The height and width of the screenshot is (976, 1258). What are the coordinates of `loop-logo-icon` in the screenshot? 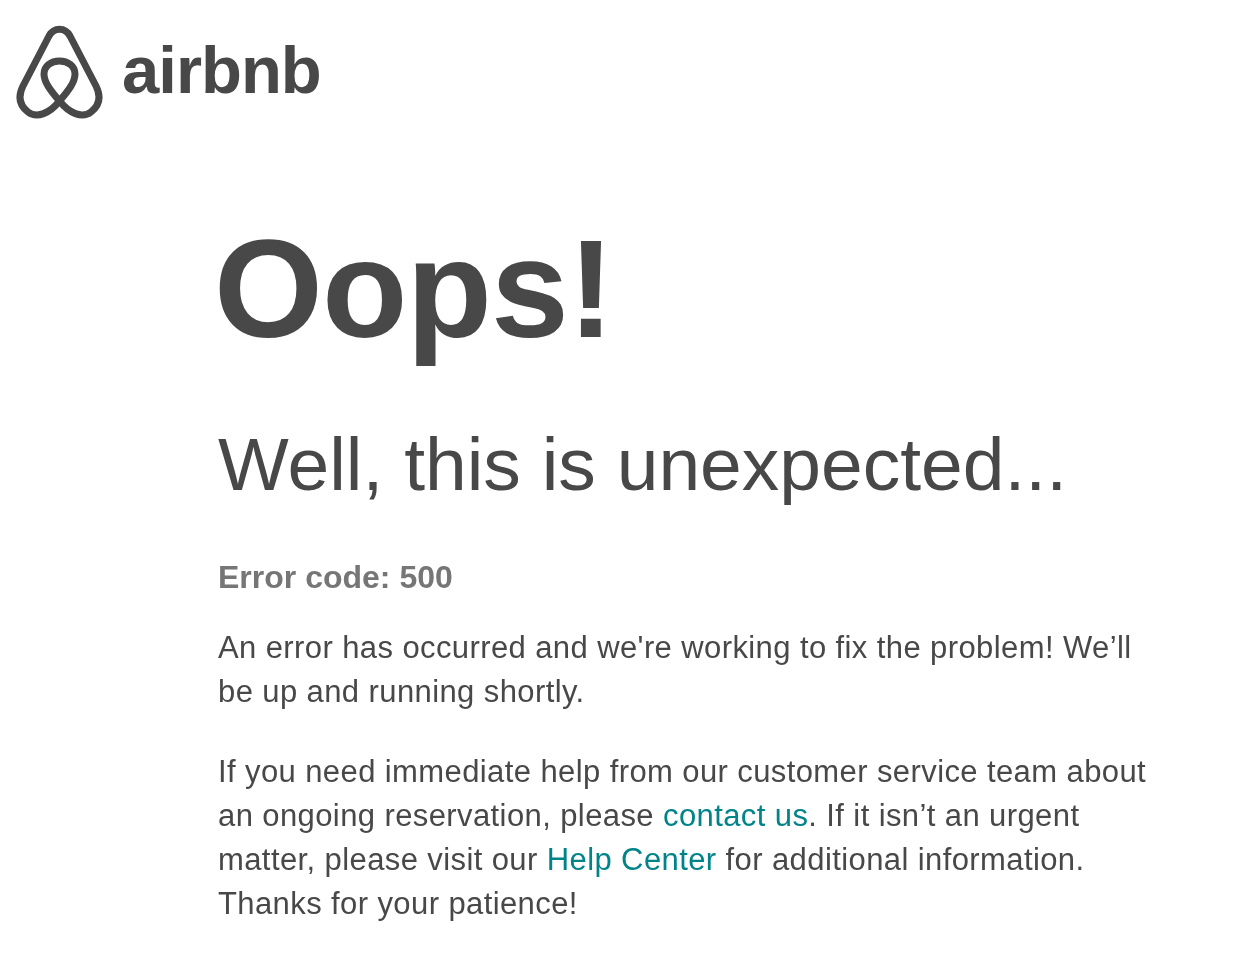 It's located at (59, 72).